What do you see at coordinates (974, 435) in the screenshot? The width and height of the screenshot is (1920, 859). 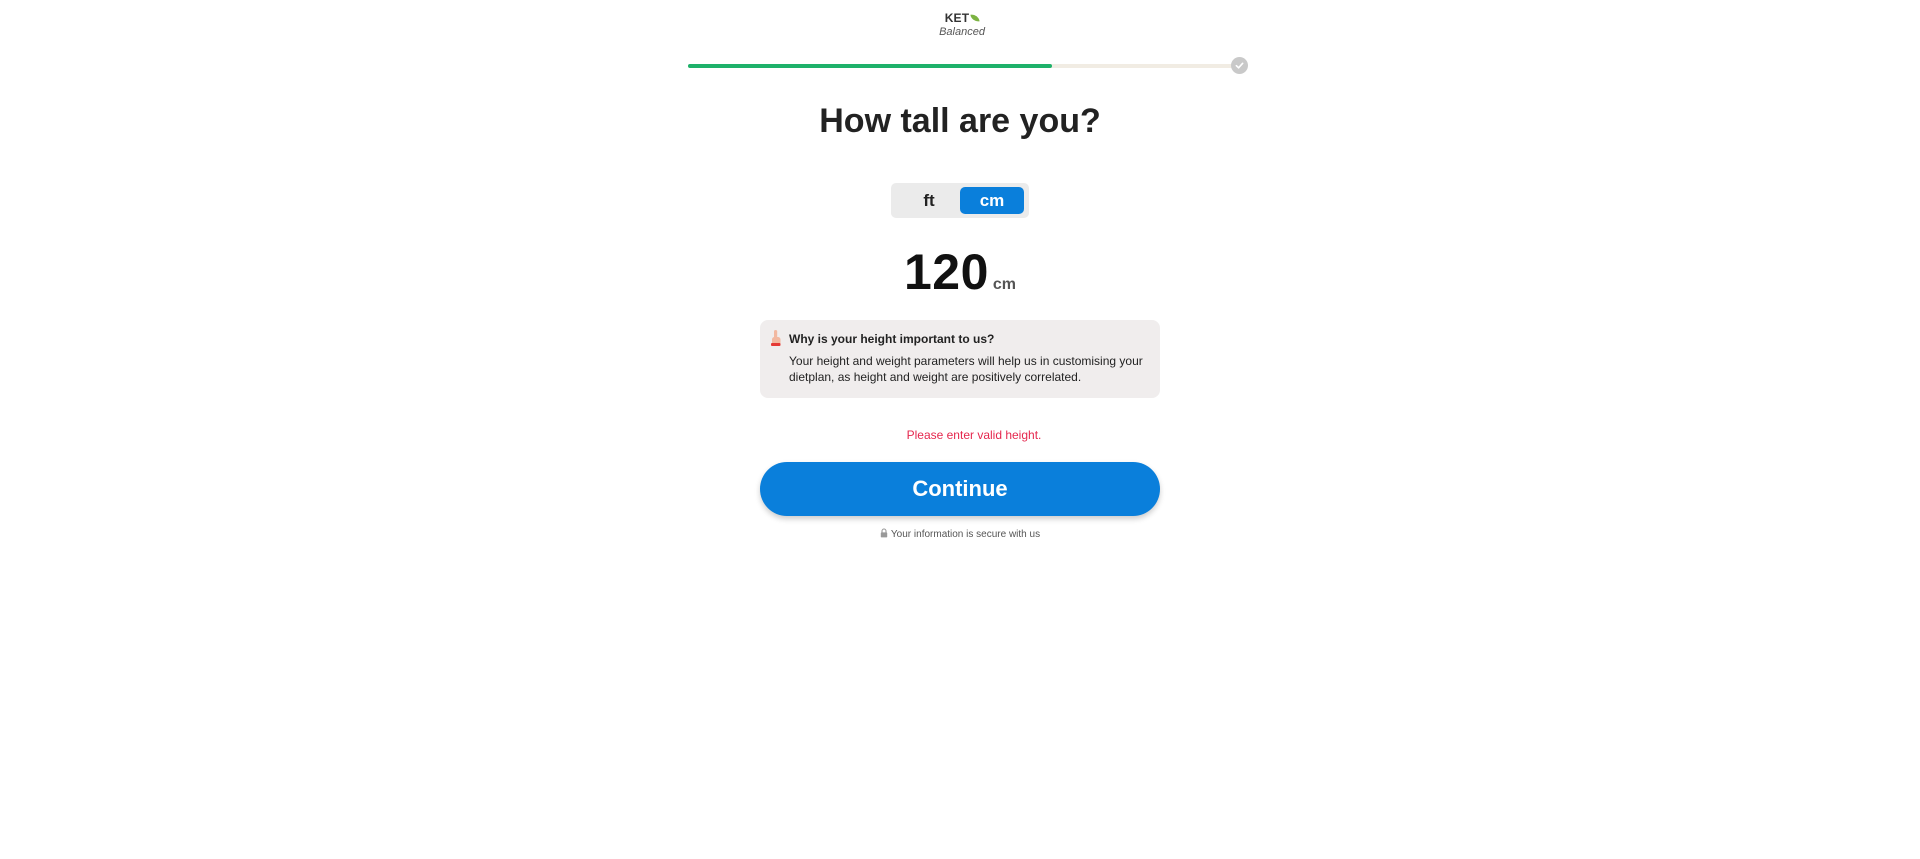 I see `error-message: Please enter valid height.` at bounding box center [974, 435].